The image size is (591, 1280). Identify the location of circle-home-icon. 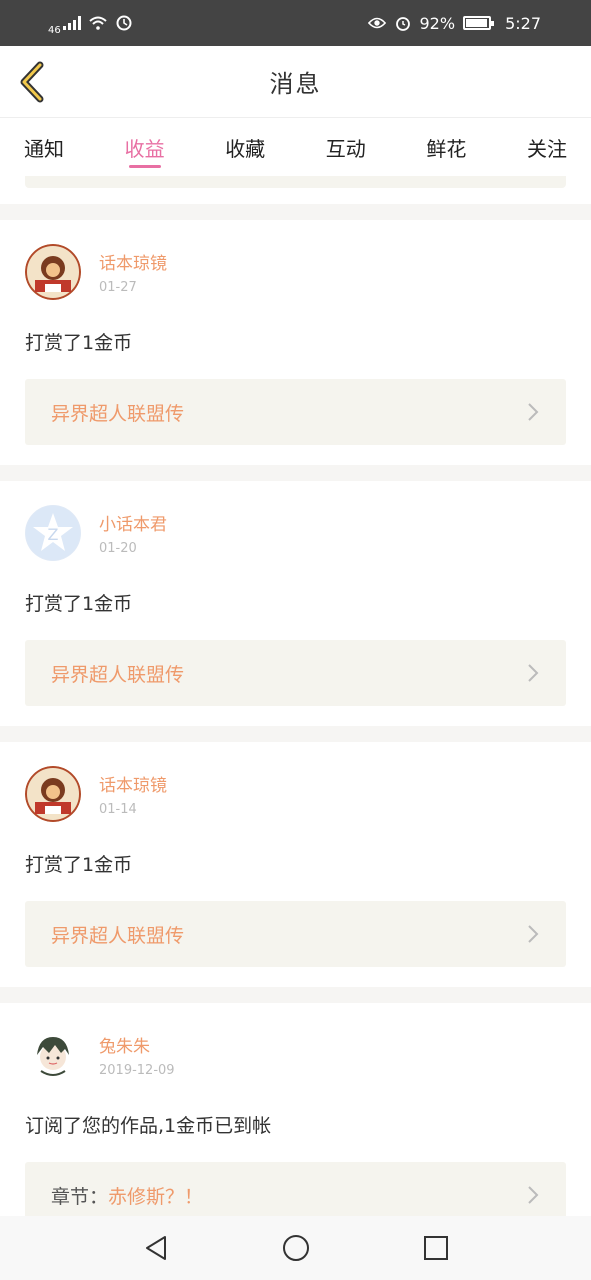
(295, 1248).